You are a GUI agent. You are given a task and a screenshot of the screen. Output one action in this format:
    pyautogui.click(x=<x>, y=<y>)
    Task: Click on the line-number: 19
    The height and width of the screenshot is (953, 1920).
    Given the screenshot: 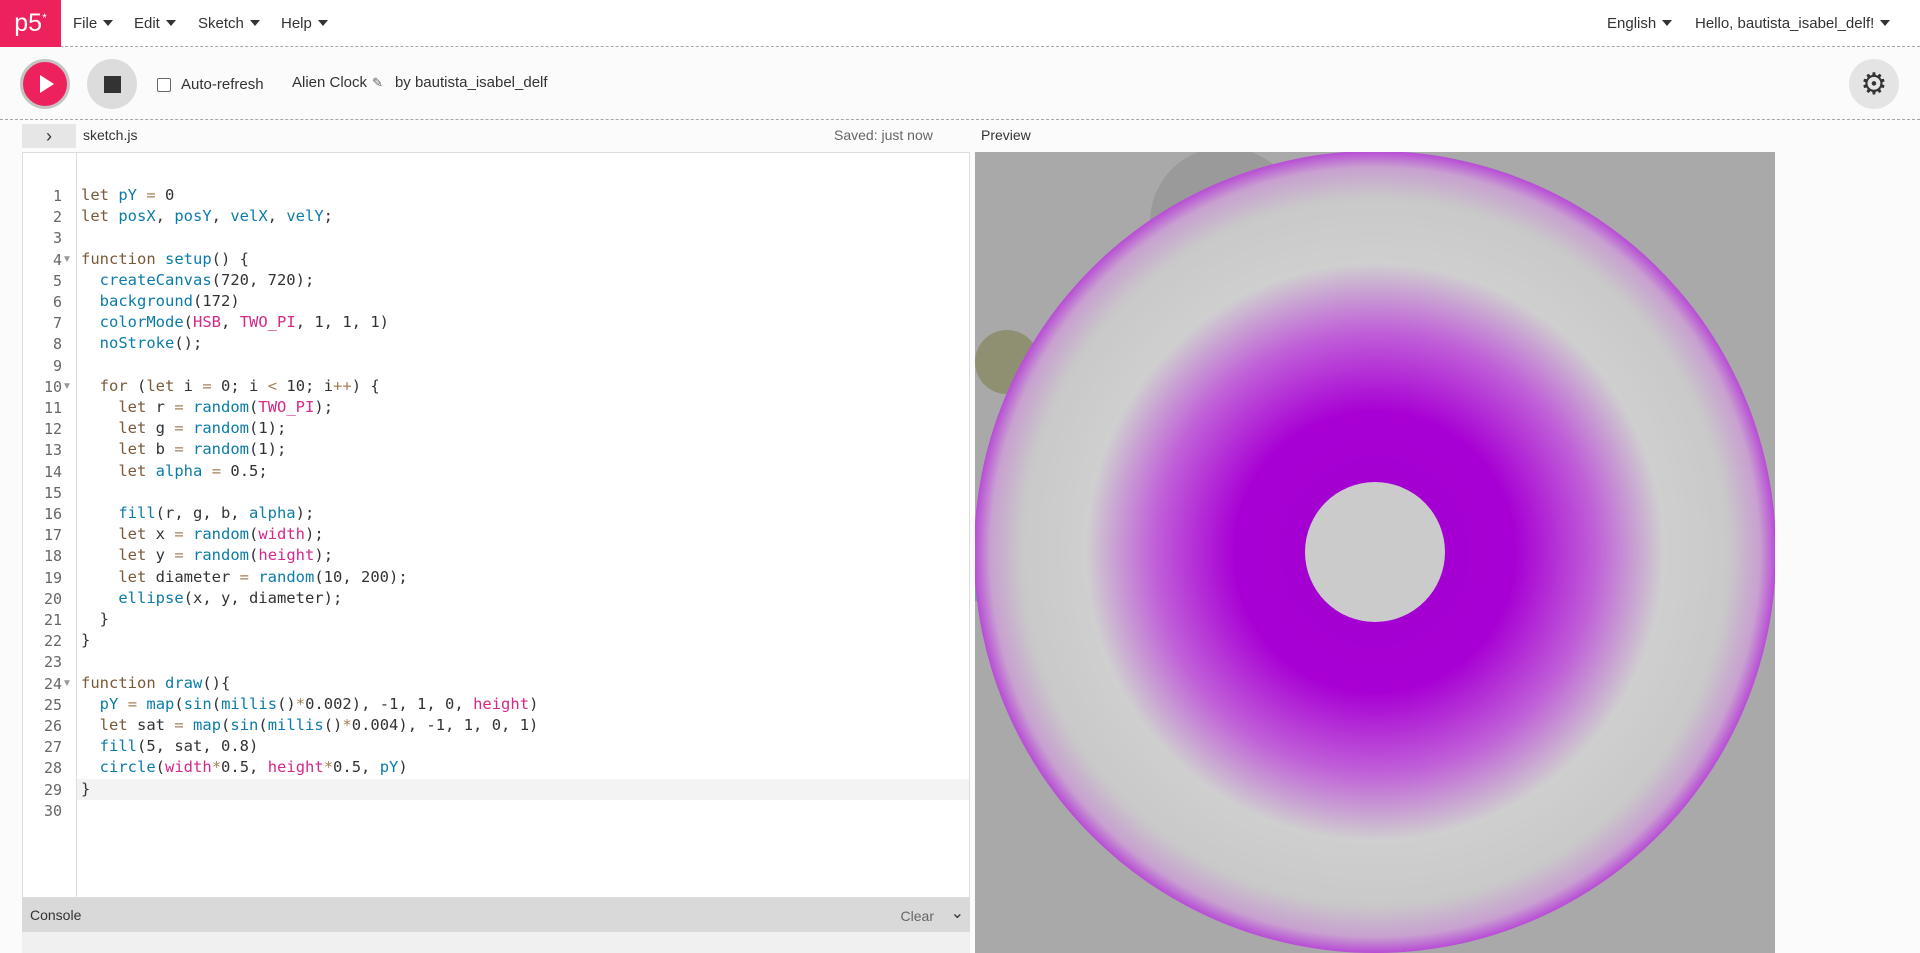 What is the action you would take?
    pyautogui.click(x=52, y=577)
    